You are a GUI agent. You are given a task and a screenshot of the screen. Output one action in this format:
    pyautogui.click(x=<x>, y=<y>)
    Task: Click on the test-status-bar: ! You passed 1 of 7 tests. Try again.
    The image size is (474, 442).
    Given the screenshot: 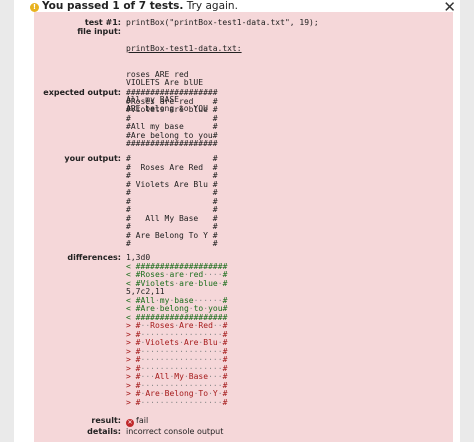 What is the action you would take?
    pyautogui.click(x=237, y=6)
    